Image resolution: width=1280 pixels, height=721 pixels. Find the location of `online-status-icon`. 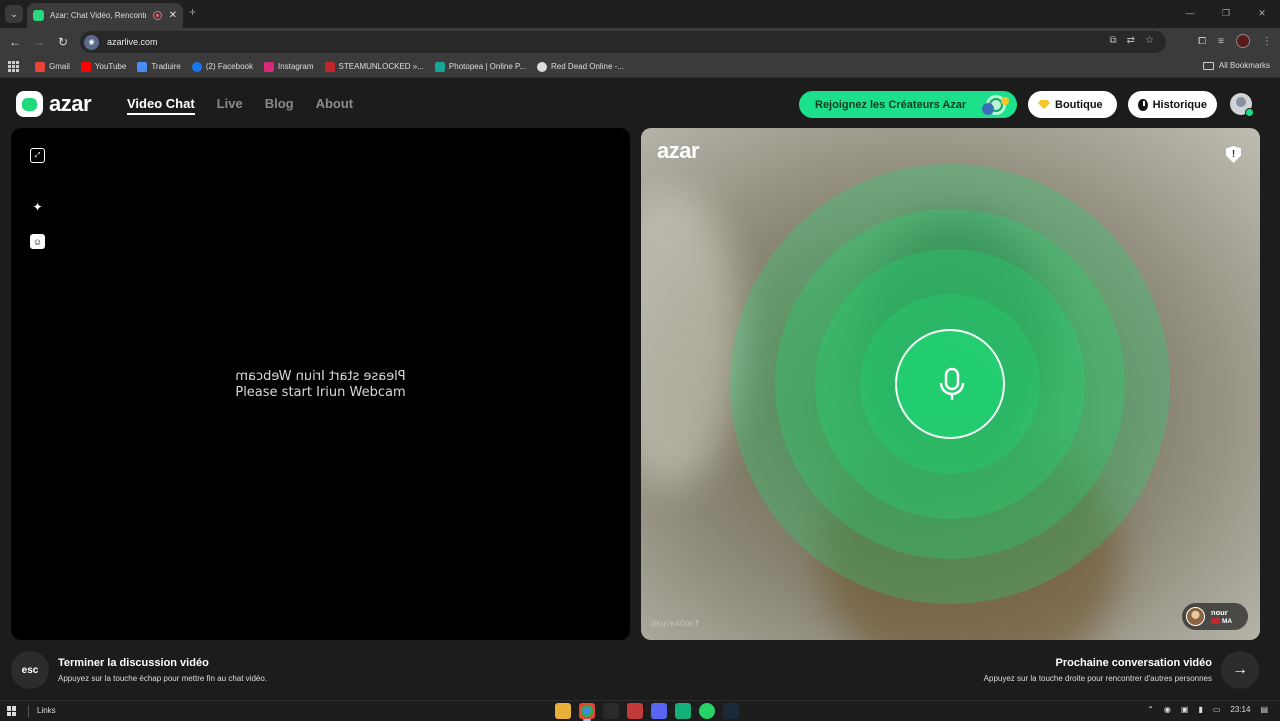

online-status-icon is located at coordinates (1249, 112).